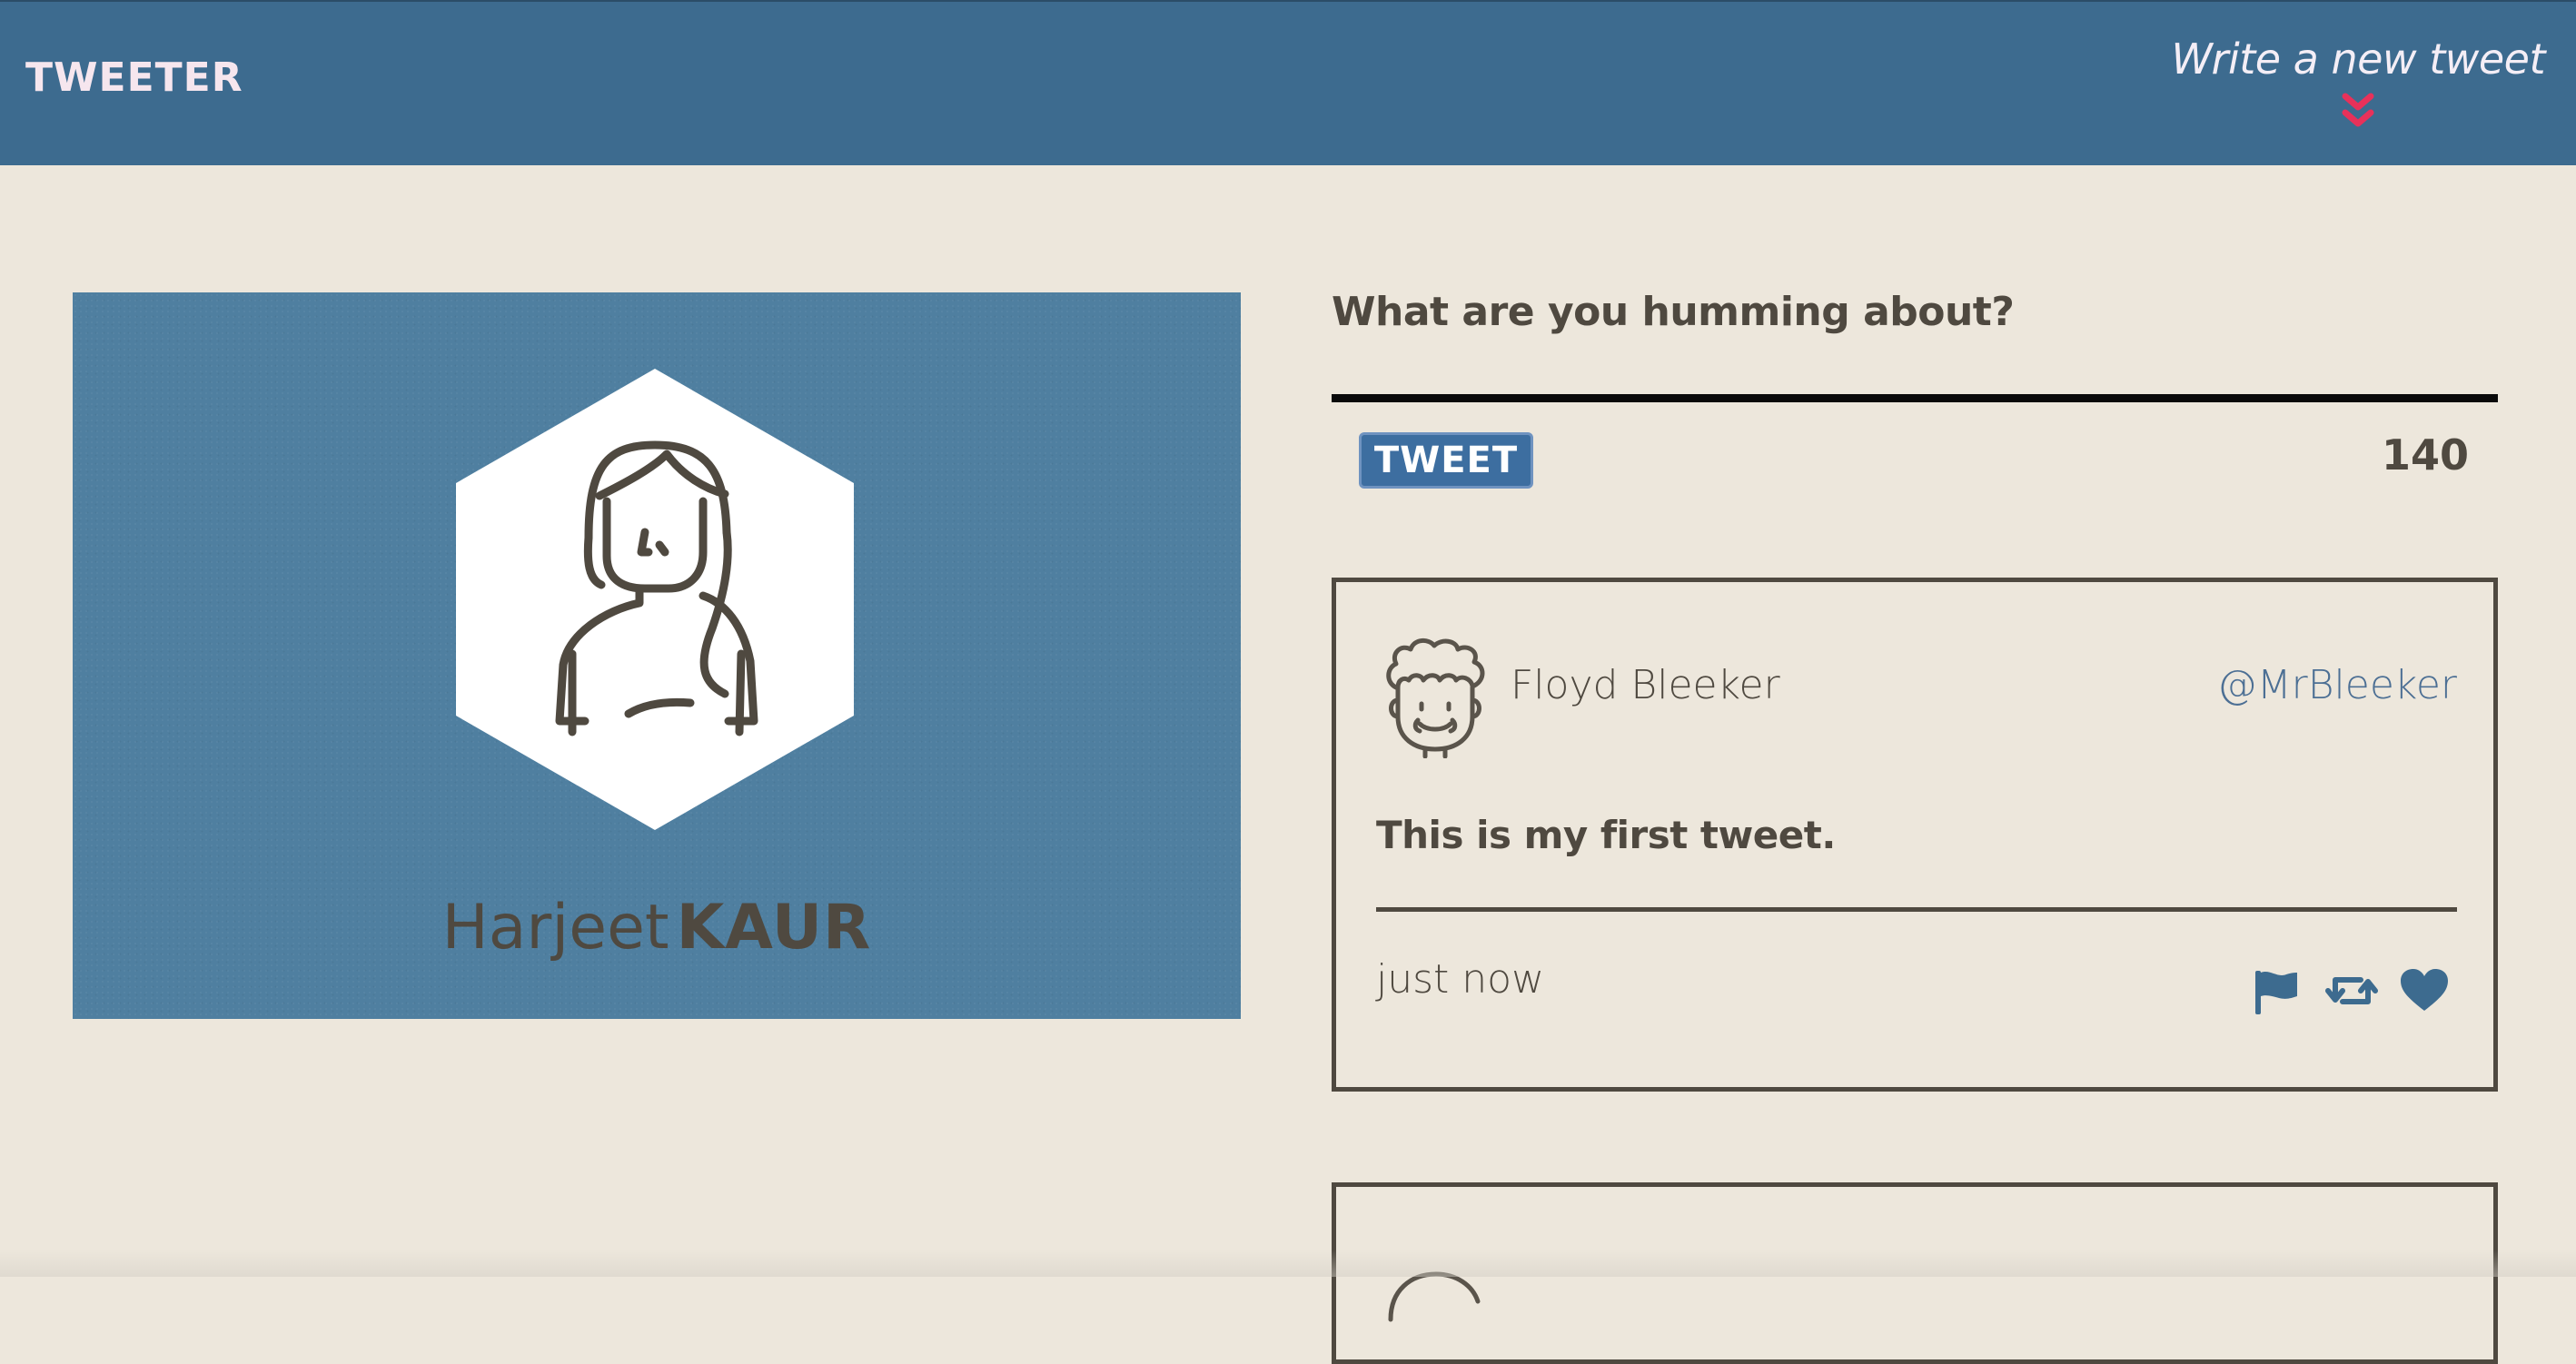 The image size is (2576, 1364). I want to click on woman-avatar-icon, so click(655, 599).